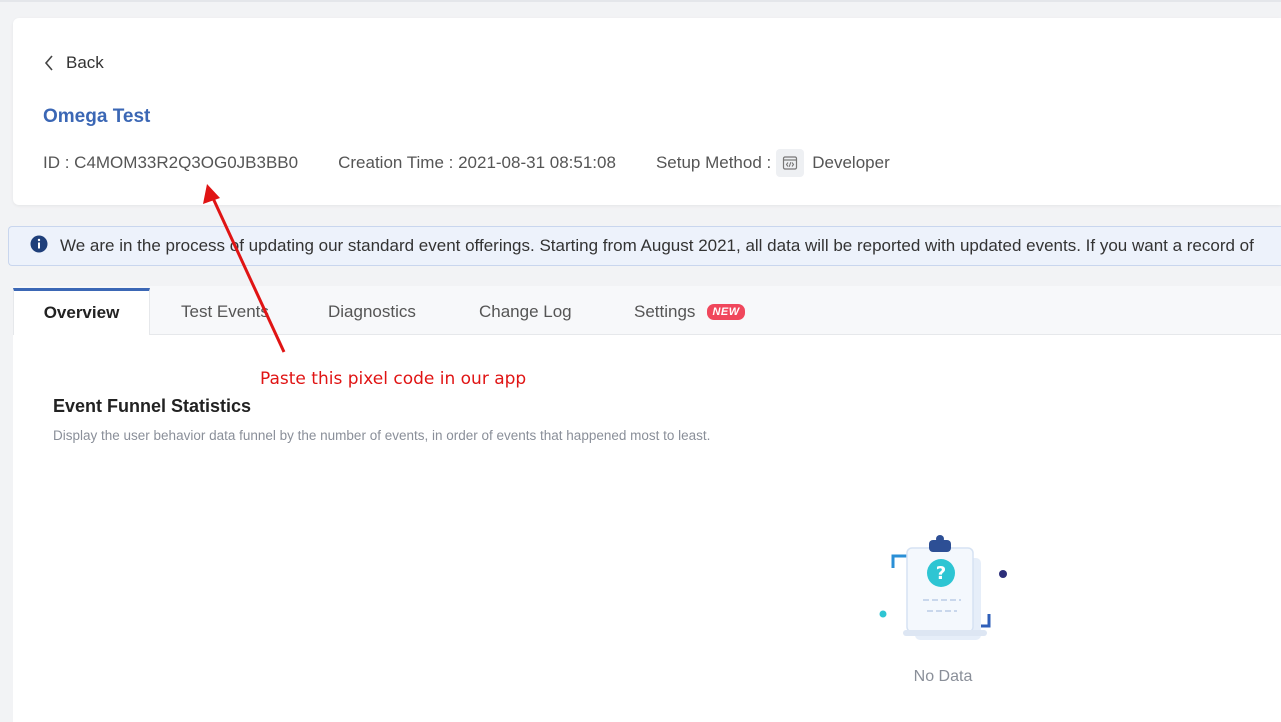 Image resolution: width=1281 pixels, height=722 pixels. What do you see at coordinates (39, 246) in the screenshot?
I see `info-icon` at bounding box center [39, 246].